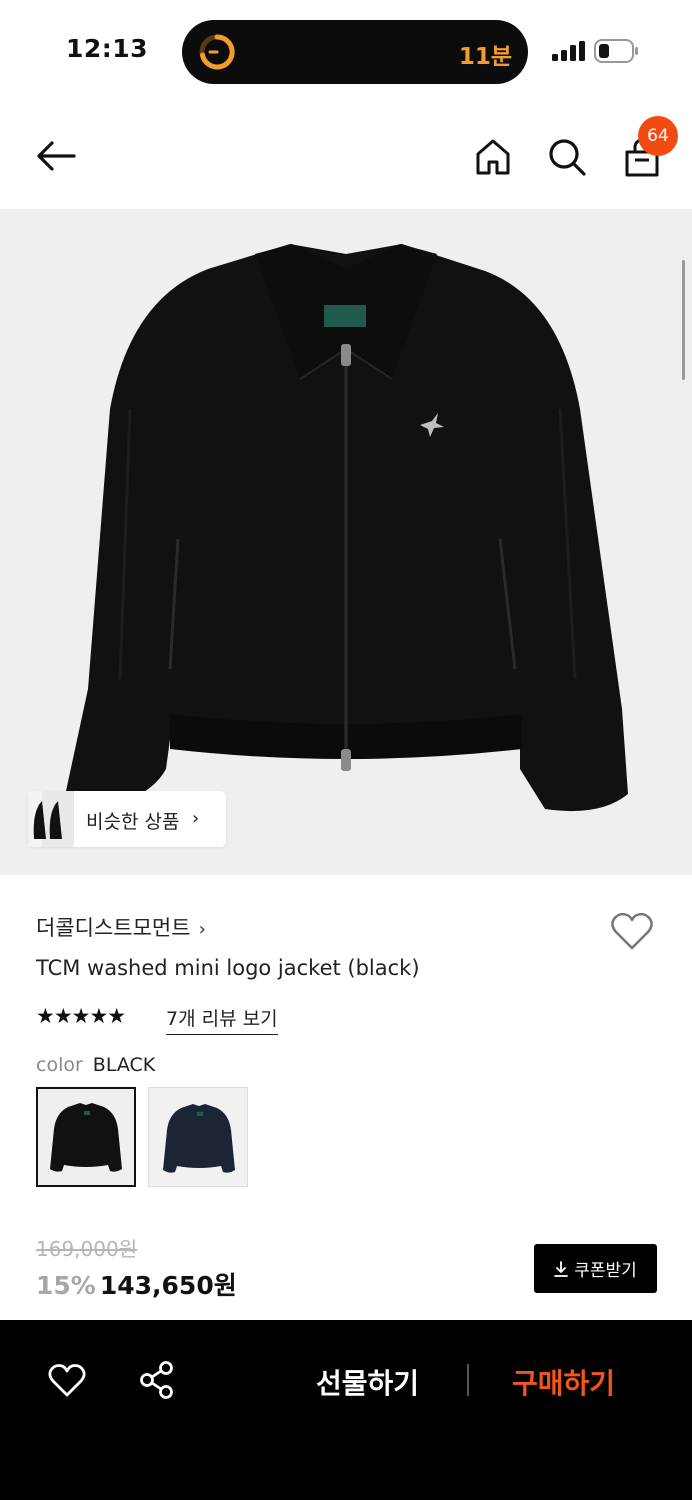 This screenshot has width=692, height=1500. I want to click on brand-link: 더콜디스트모먼트 ›, so click(121, 927).